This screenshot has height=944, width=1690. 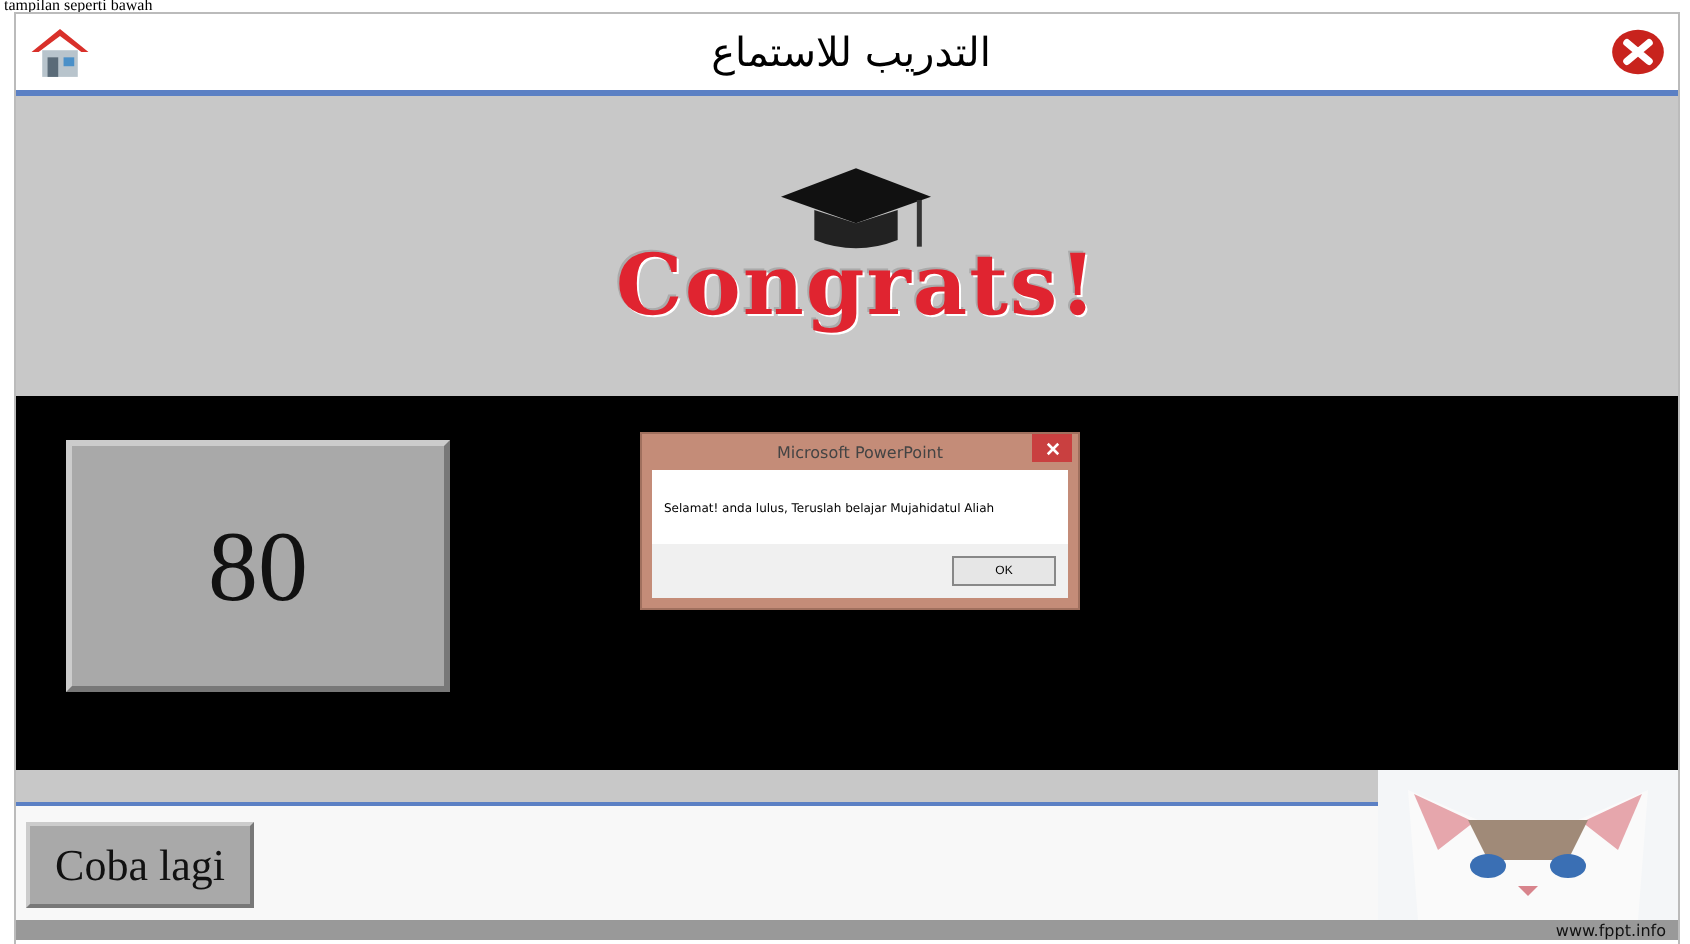 What do you see at coordinates (857, 284) in the screenshot?
I see `congrats-text: Congrats!` at bounding box center [857, 284].